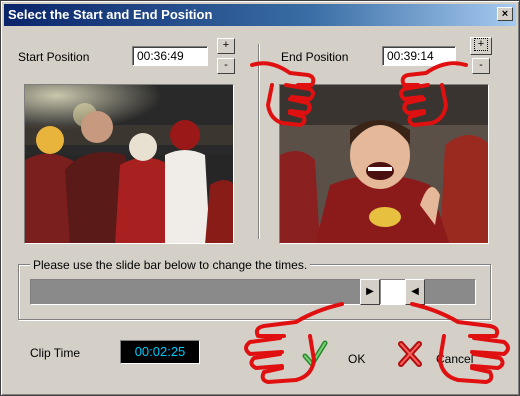  I want to click on start-decrement-button: -, so click(226, 66).